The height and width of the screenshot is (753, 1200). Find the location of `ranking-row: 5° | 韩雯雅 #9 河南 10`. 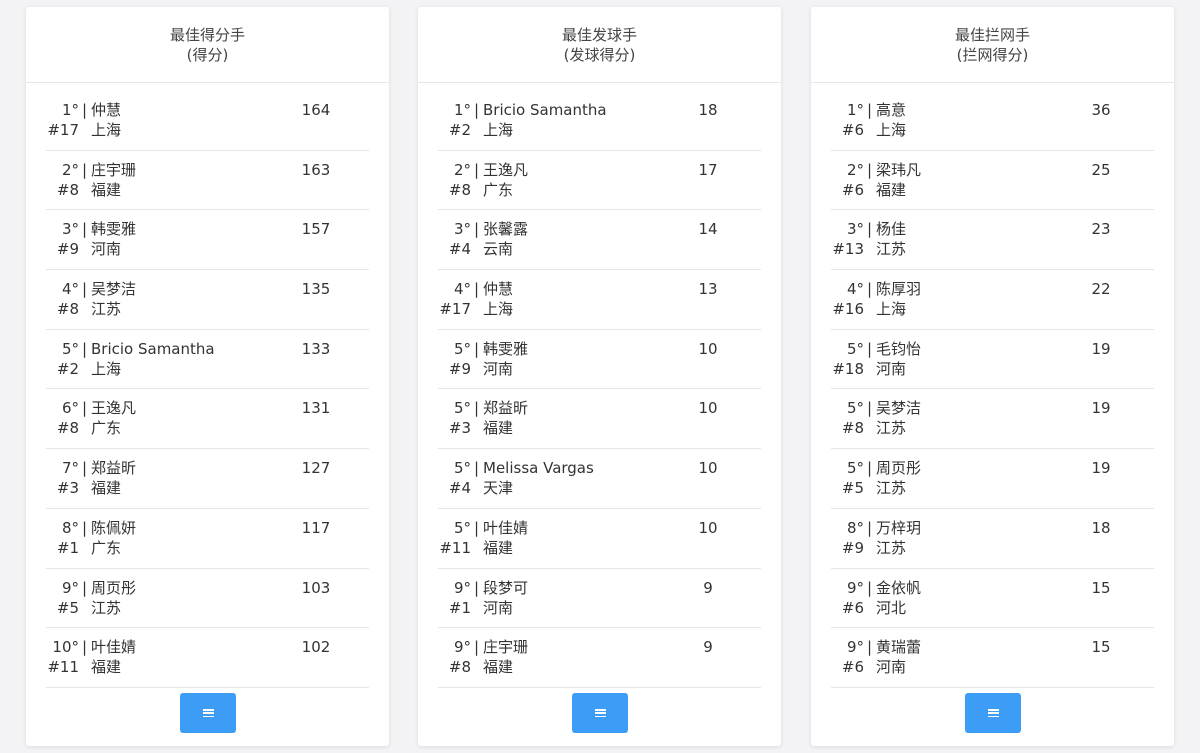

ranking-row: 5° | 韩雯雅 #9 河南 10 is located at coordinates (599, 360).